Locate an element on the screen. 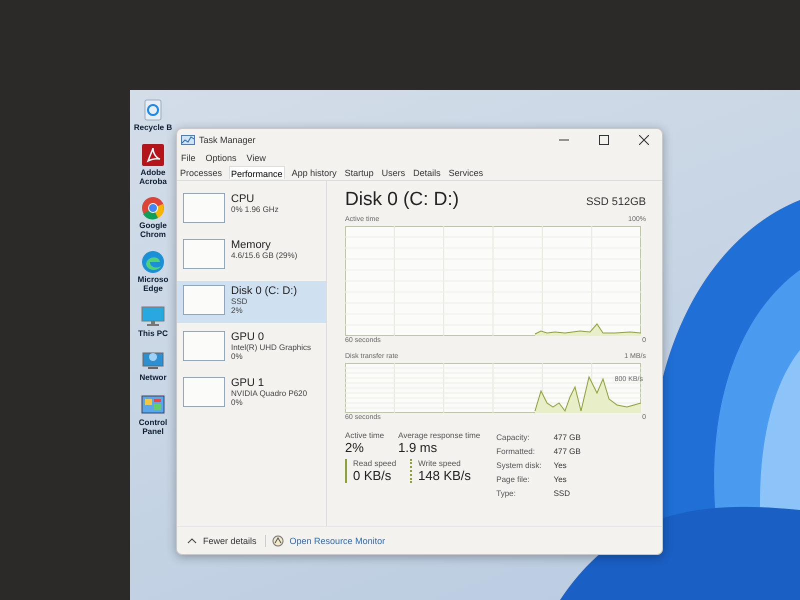 This screenshot has width=800, height=600. tab: Users is located at coordinates (393, 172).